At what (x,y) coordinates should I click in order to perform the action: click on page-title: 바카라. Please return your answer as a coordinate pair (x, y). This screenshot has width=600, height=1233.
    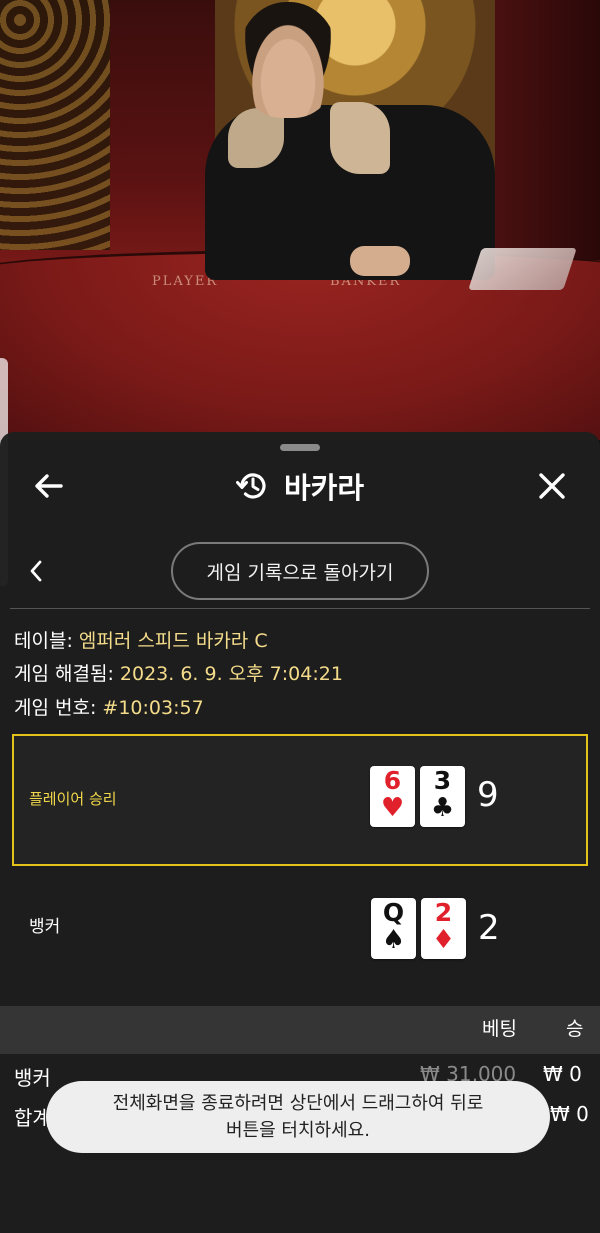
    Looking at the image, I should click on (324, 488).